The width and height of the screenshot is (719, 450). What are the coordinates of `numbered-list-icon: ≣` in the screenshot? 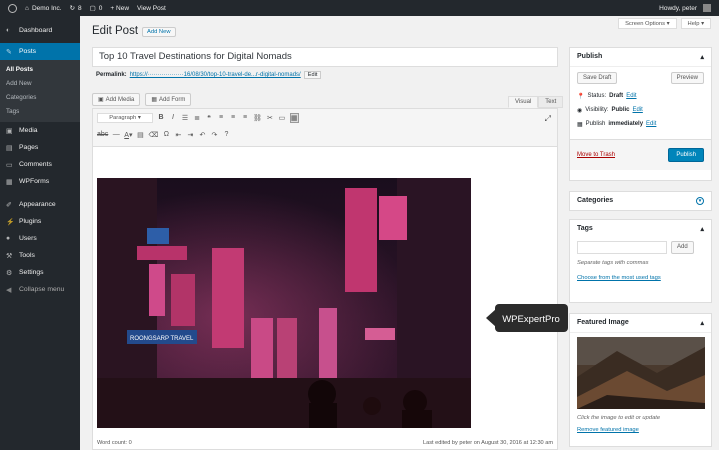 It's located at (197, 118).